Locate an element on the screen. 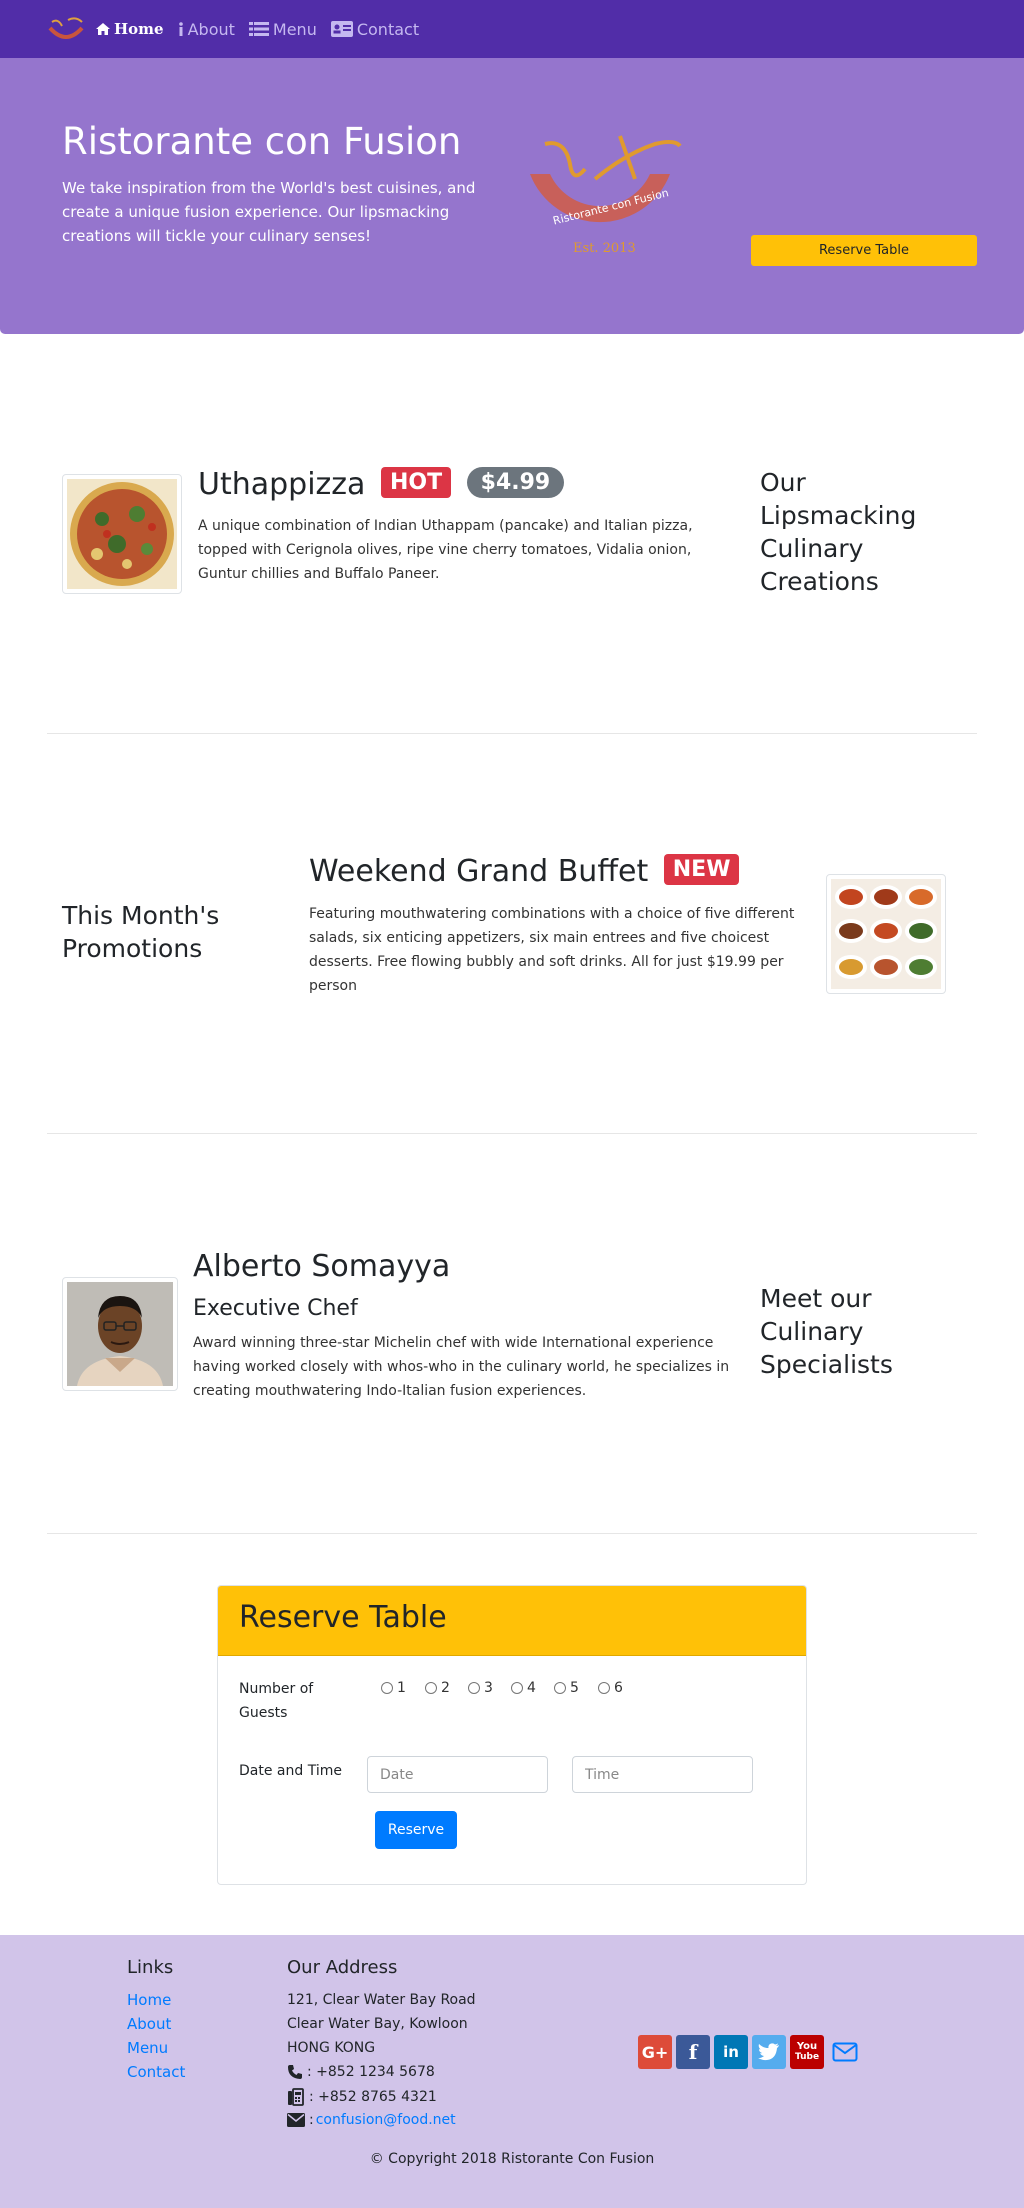  brand-logo is located at coordinates (66, 29).